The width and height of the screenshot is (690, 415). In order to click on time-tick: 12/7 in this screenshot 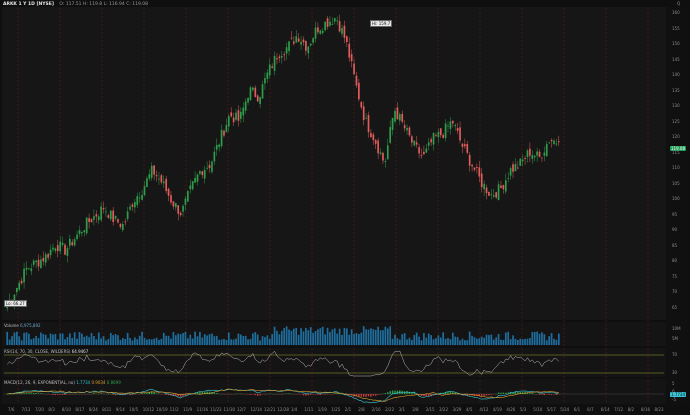, I will do `click(241, 409)`.